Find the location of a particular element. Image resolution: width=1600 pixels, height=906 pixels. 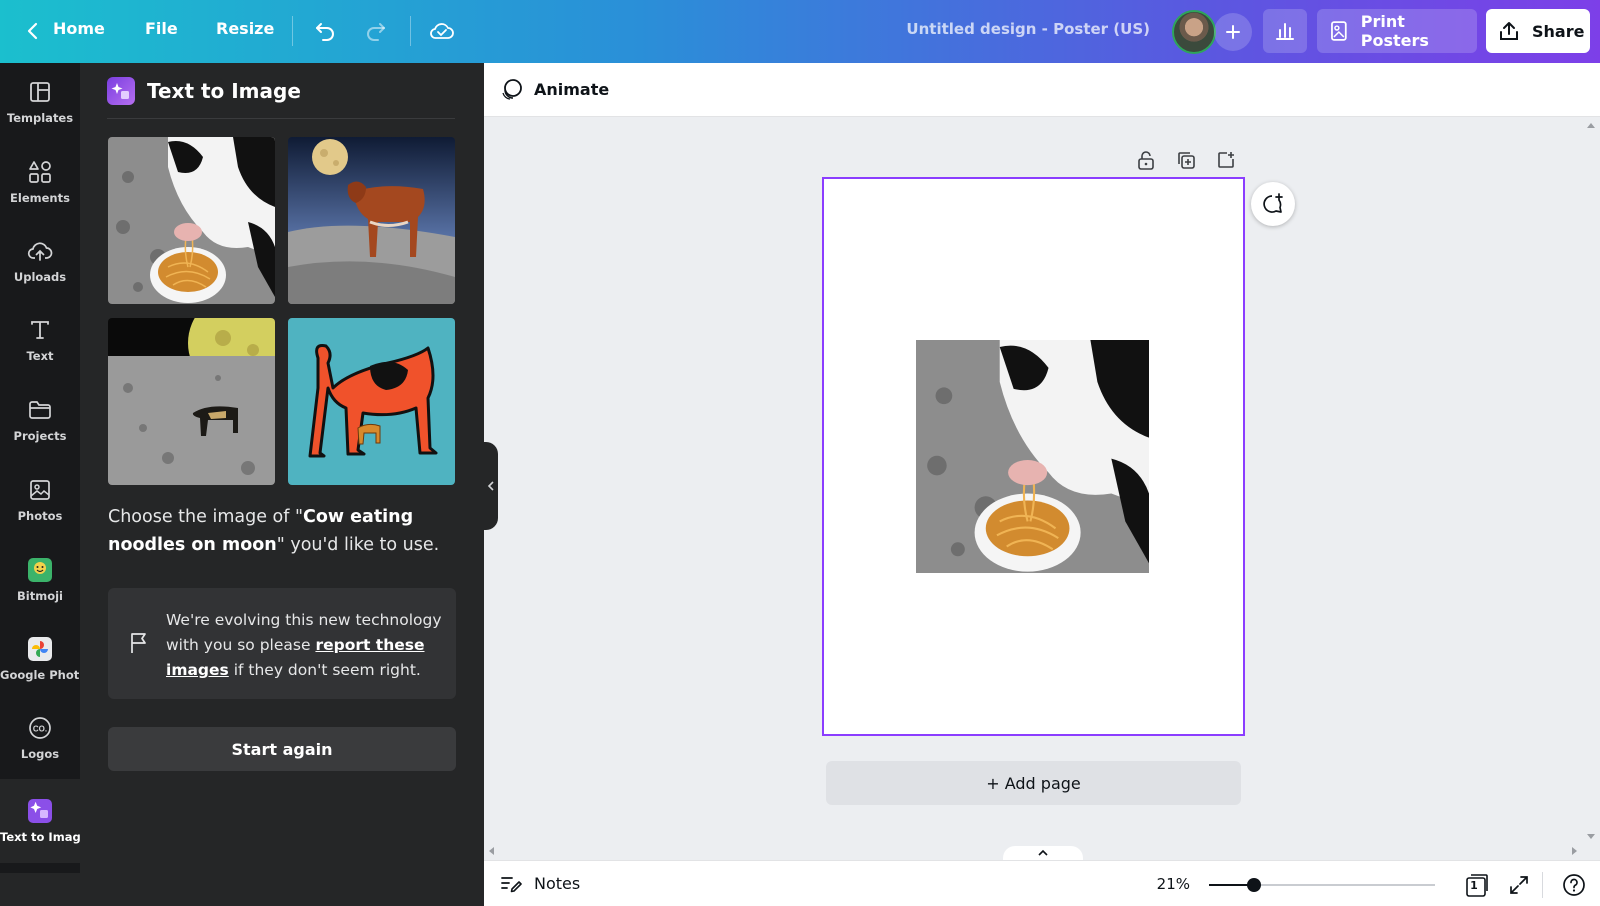

share-button: Share is located at coordinates (1538, 31).